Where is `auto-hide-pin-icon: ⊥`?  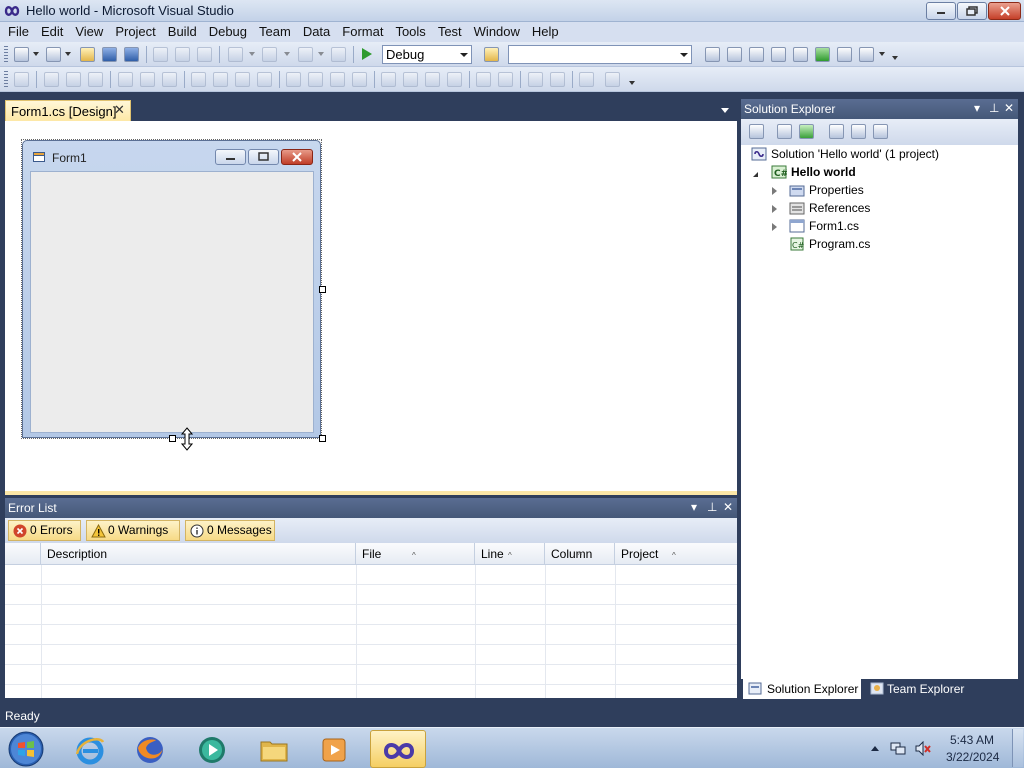
auto-hide-pin-icon: ⊥ is located at coordinates (712, 507).